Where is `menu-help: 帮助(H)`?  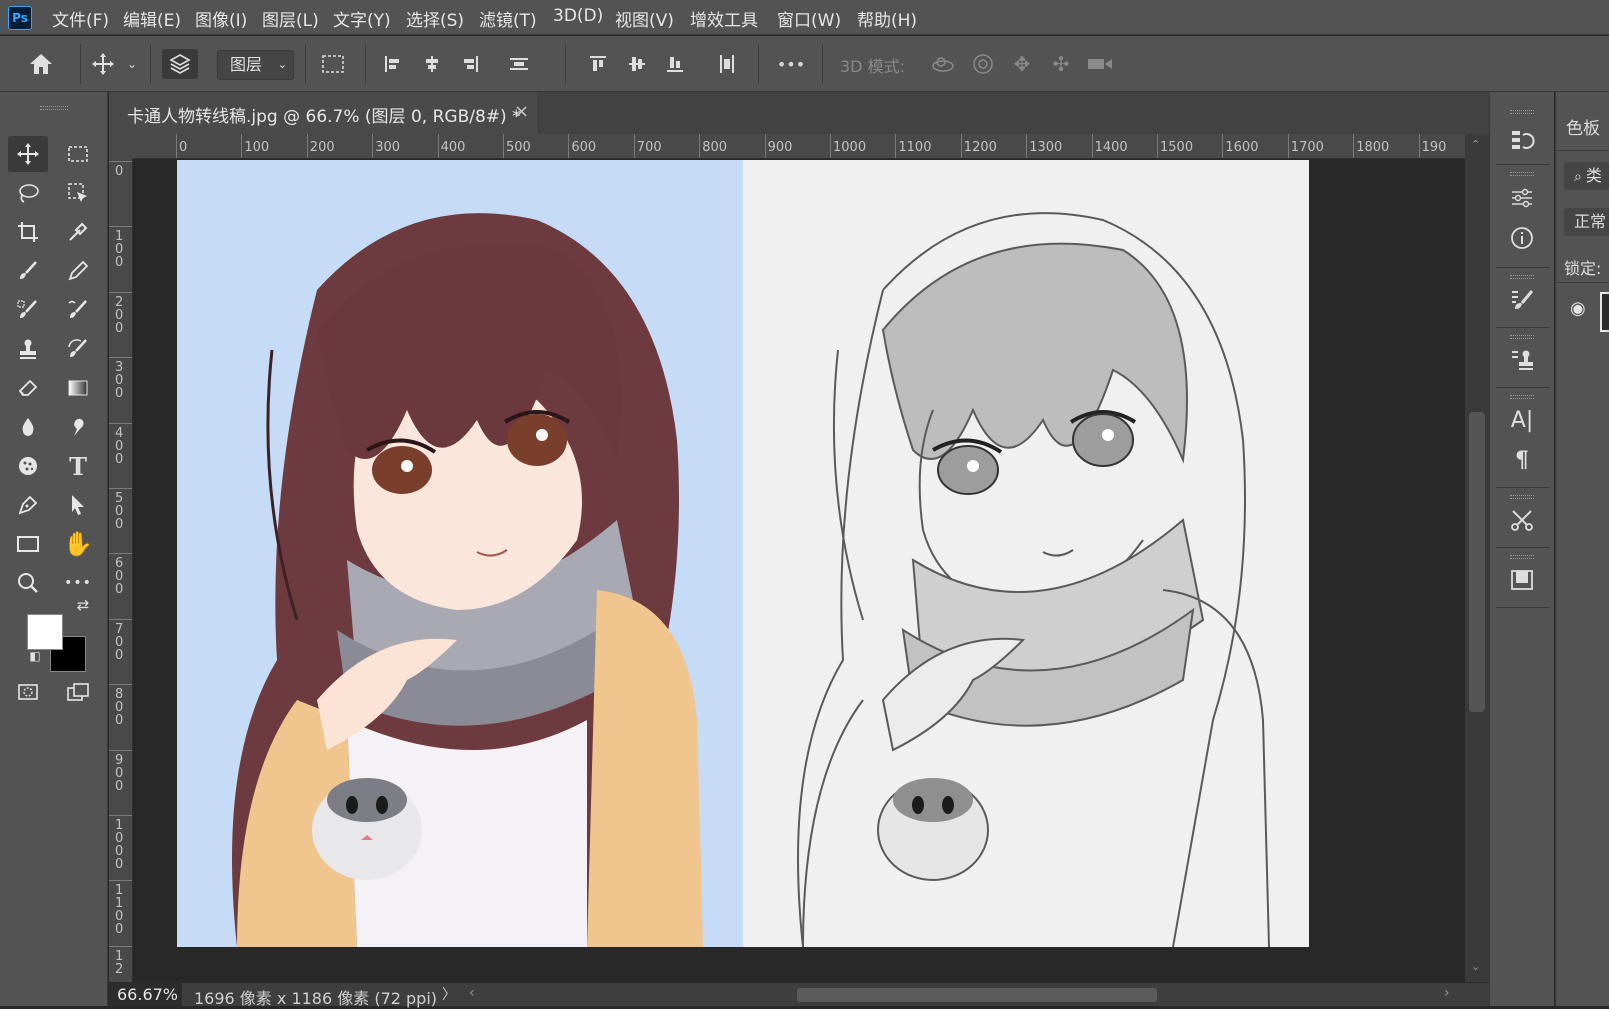
menu-help: 帮助(H) is located at coordinates (887, 18).